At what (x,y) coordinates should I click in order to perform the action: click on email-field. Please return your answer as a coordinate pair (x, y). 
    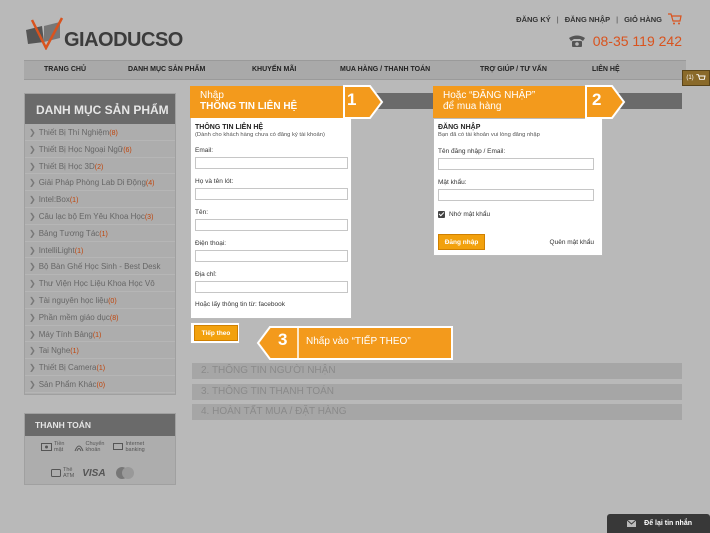
    Looking at the image, I should click on (271, 163).